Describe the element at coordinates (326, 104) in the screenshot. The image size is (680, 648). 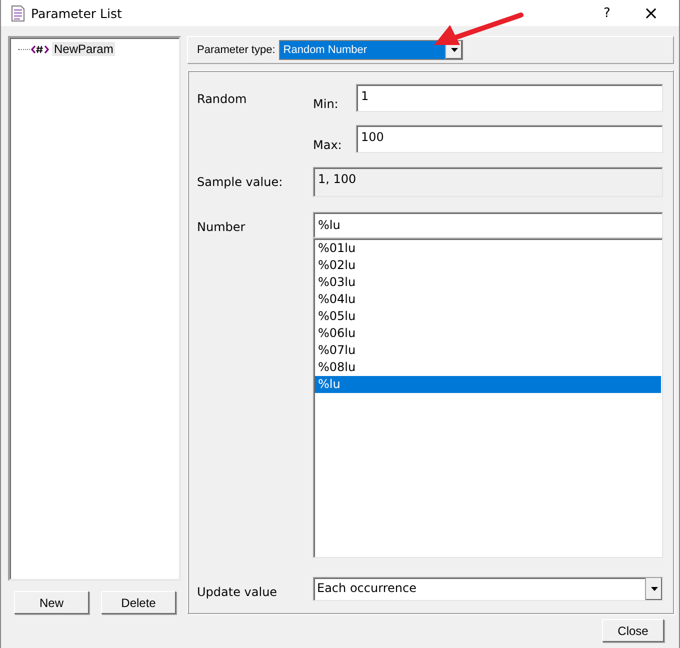
I see `min-label: Min:` at that location.